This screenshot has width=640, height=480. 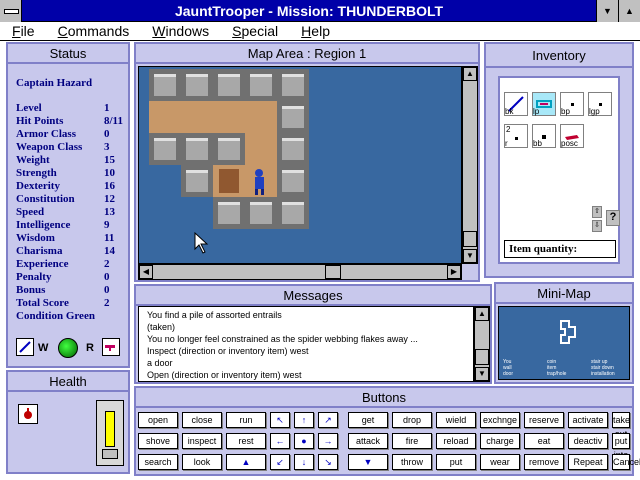 I want to click on run-button: run, so click(x=246, y=420).